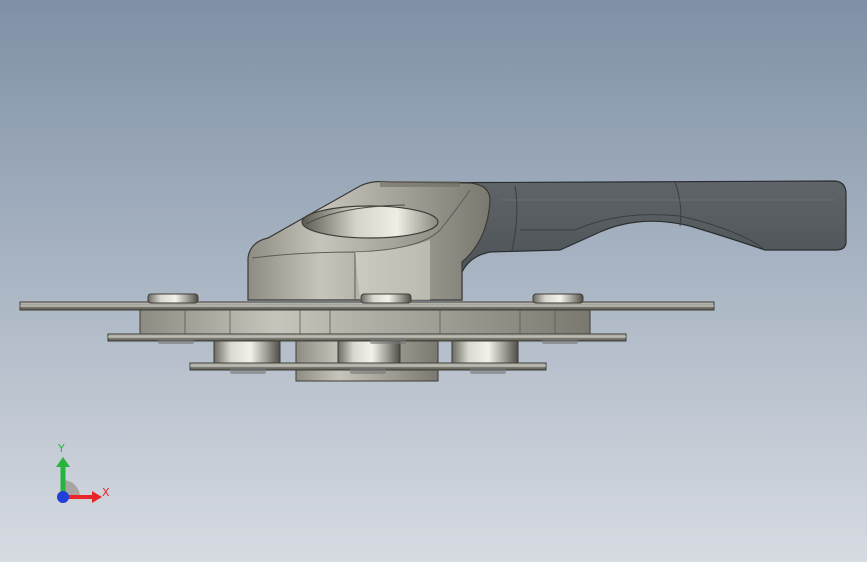  What do you see at coordinates (369, 240) in the screenshot?
I see `handle-hub` at bounding box center [369, 240].